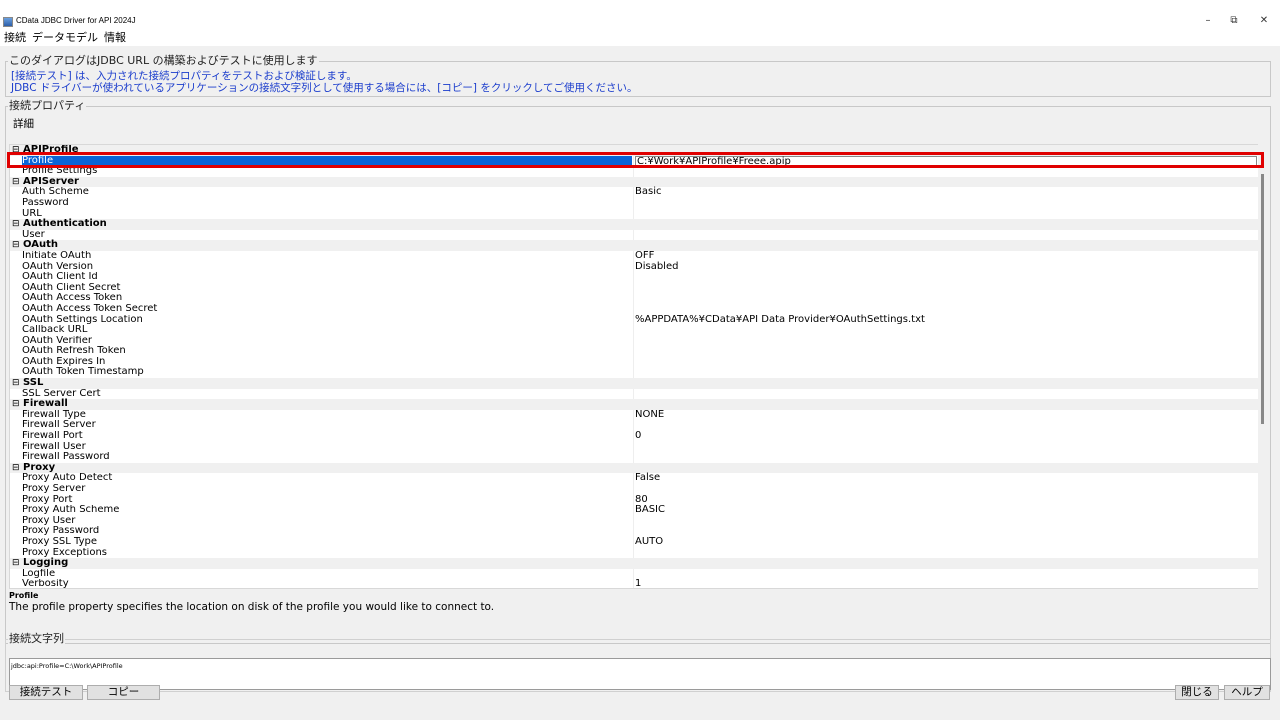 The image size is (1280, 720). I want to click on property-name: Initiate OAuth, so click(327, 256).